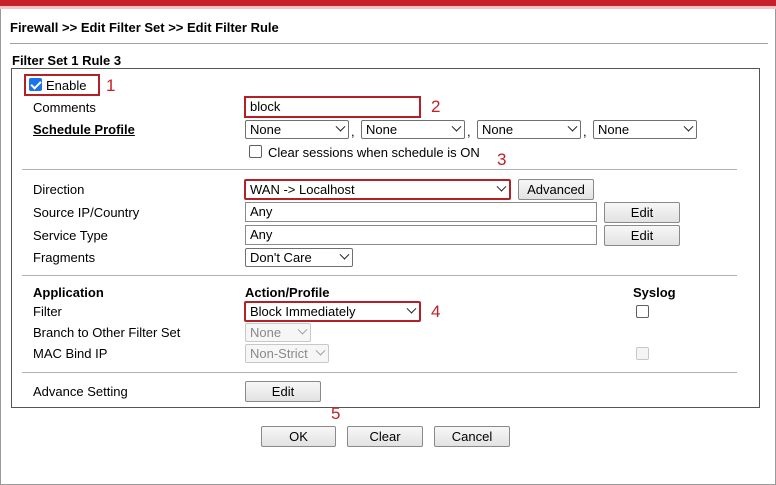  What do you see at coordinates (382, 129) in the screenshot?
I see `schedule-select-2-value: None` at bounding box center [382, 129].